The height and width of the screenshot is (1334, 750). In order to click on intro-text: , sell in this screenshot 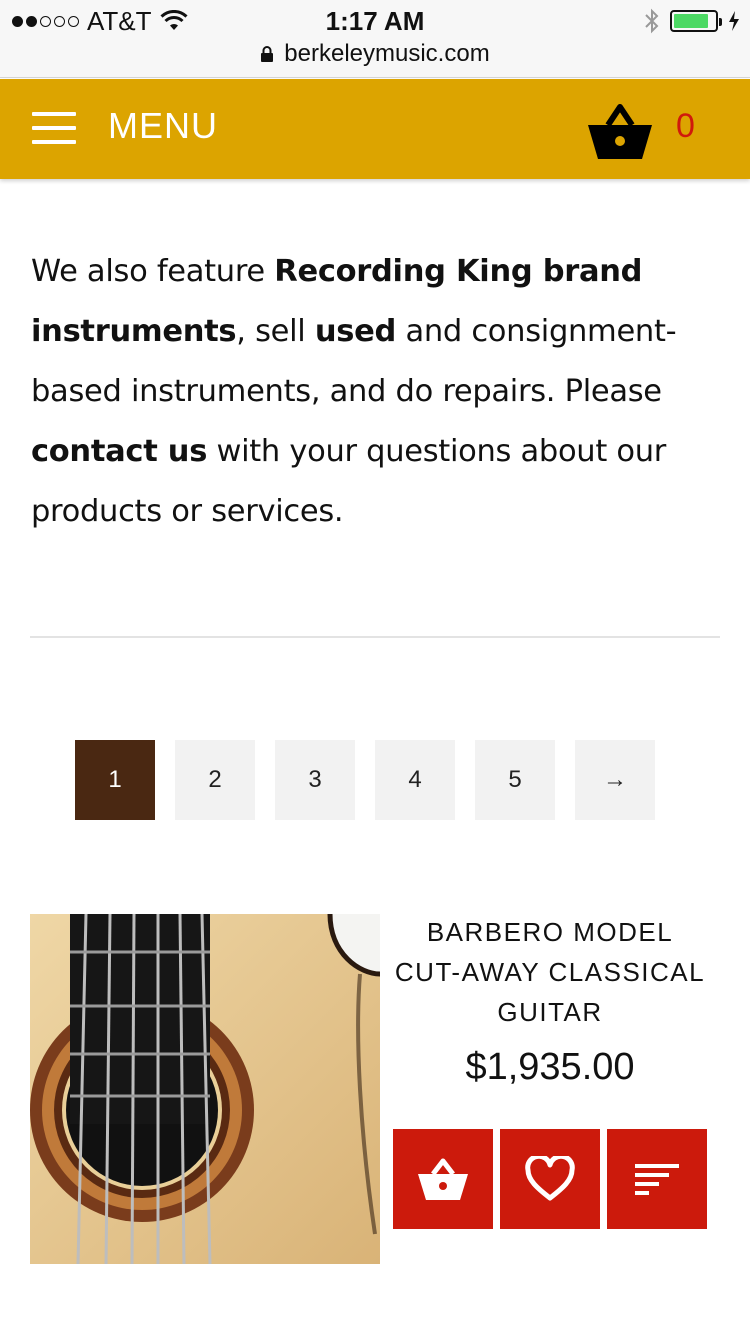, I will do `click(275, 331)`.